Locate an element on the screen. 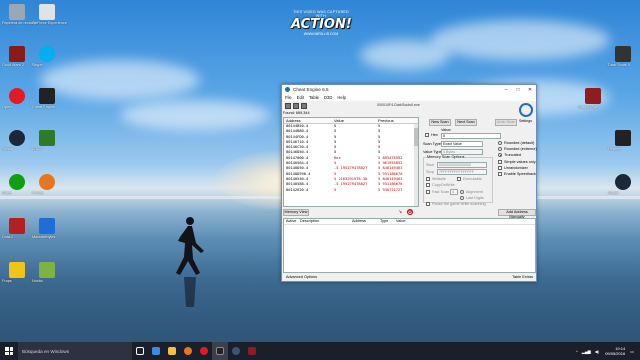 The height and width of the screenshot is (360, 640). desktop-icon-label: Dota 2 is located at coordinates (8, 237).